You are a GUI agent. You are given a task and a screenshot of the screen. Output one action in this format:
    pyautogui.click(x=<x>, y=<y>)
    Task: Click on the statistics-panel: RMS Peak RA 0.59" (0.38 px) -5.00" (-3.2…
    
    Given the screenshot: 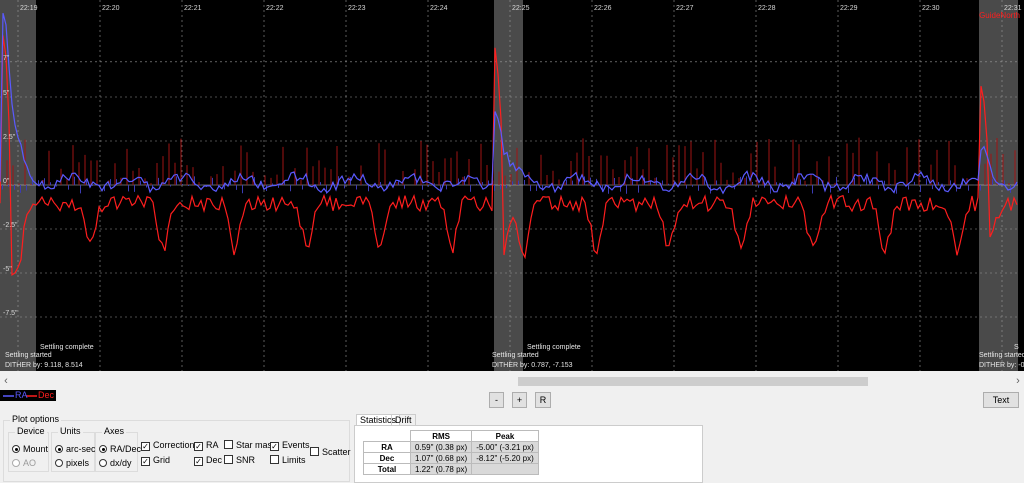 What is the action you would take?
    pyautogui.click(x=528, y=454)
    